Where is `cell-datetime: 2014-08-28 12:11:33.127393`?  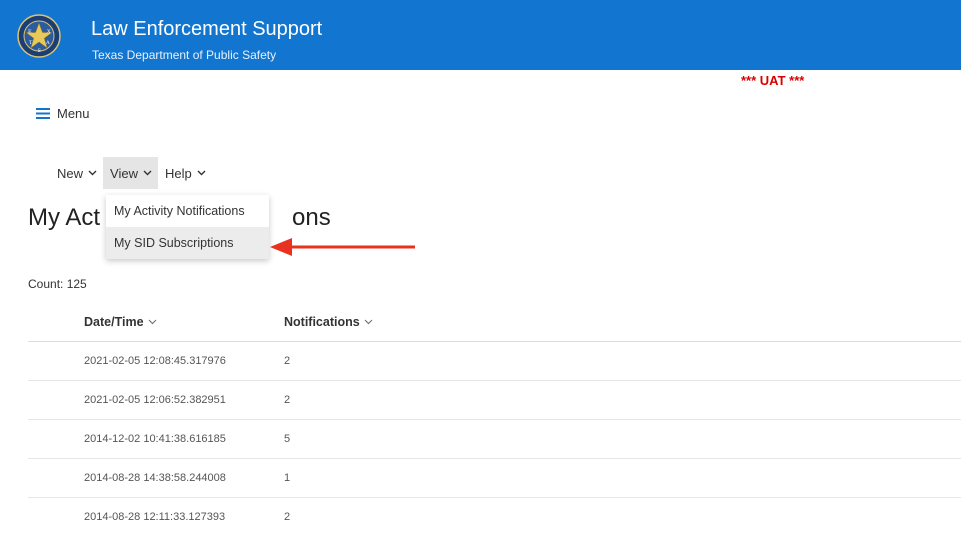 cell-datetime: 2014-08-28 12:11:33.127393 is located at coordinates (155, 517).